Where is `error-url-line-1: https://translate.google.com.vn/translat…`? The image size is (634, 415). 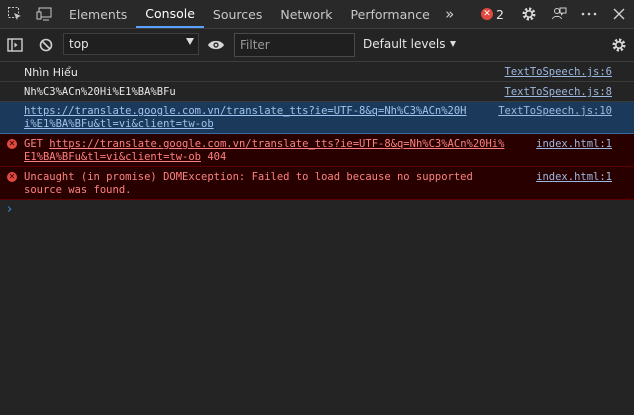
error-url-line-1: https://translate.google.com.vn/translat… is located at coordinates (276, 144).